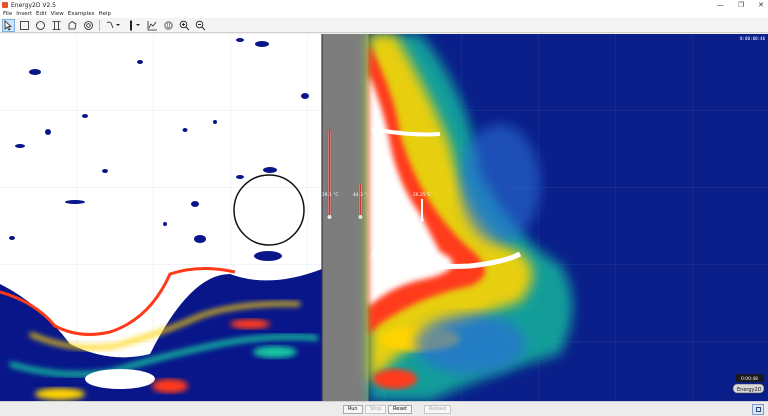  I want to click on hand-icon, so click(168, 25).